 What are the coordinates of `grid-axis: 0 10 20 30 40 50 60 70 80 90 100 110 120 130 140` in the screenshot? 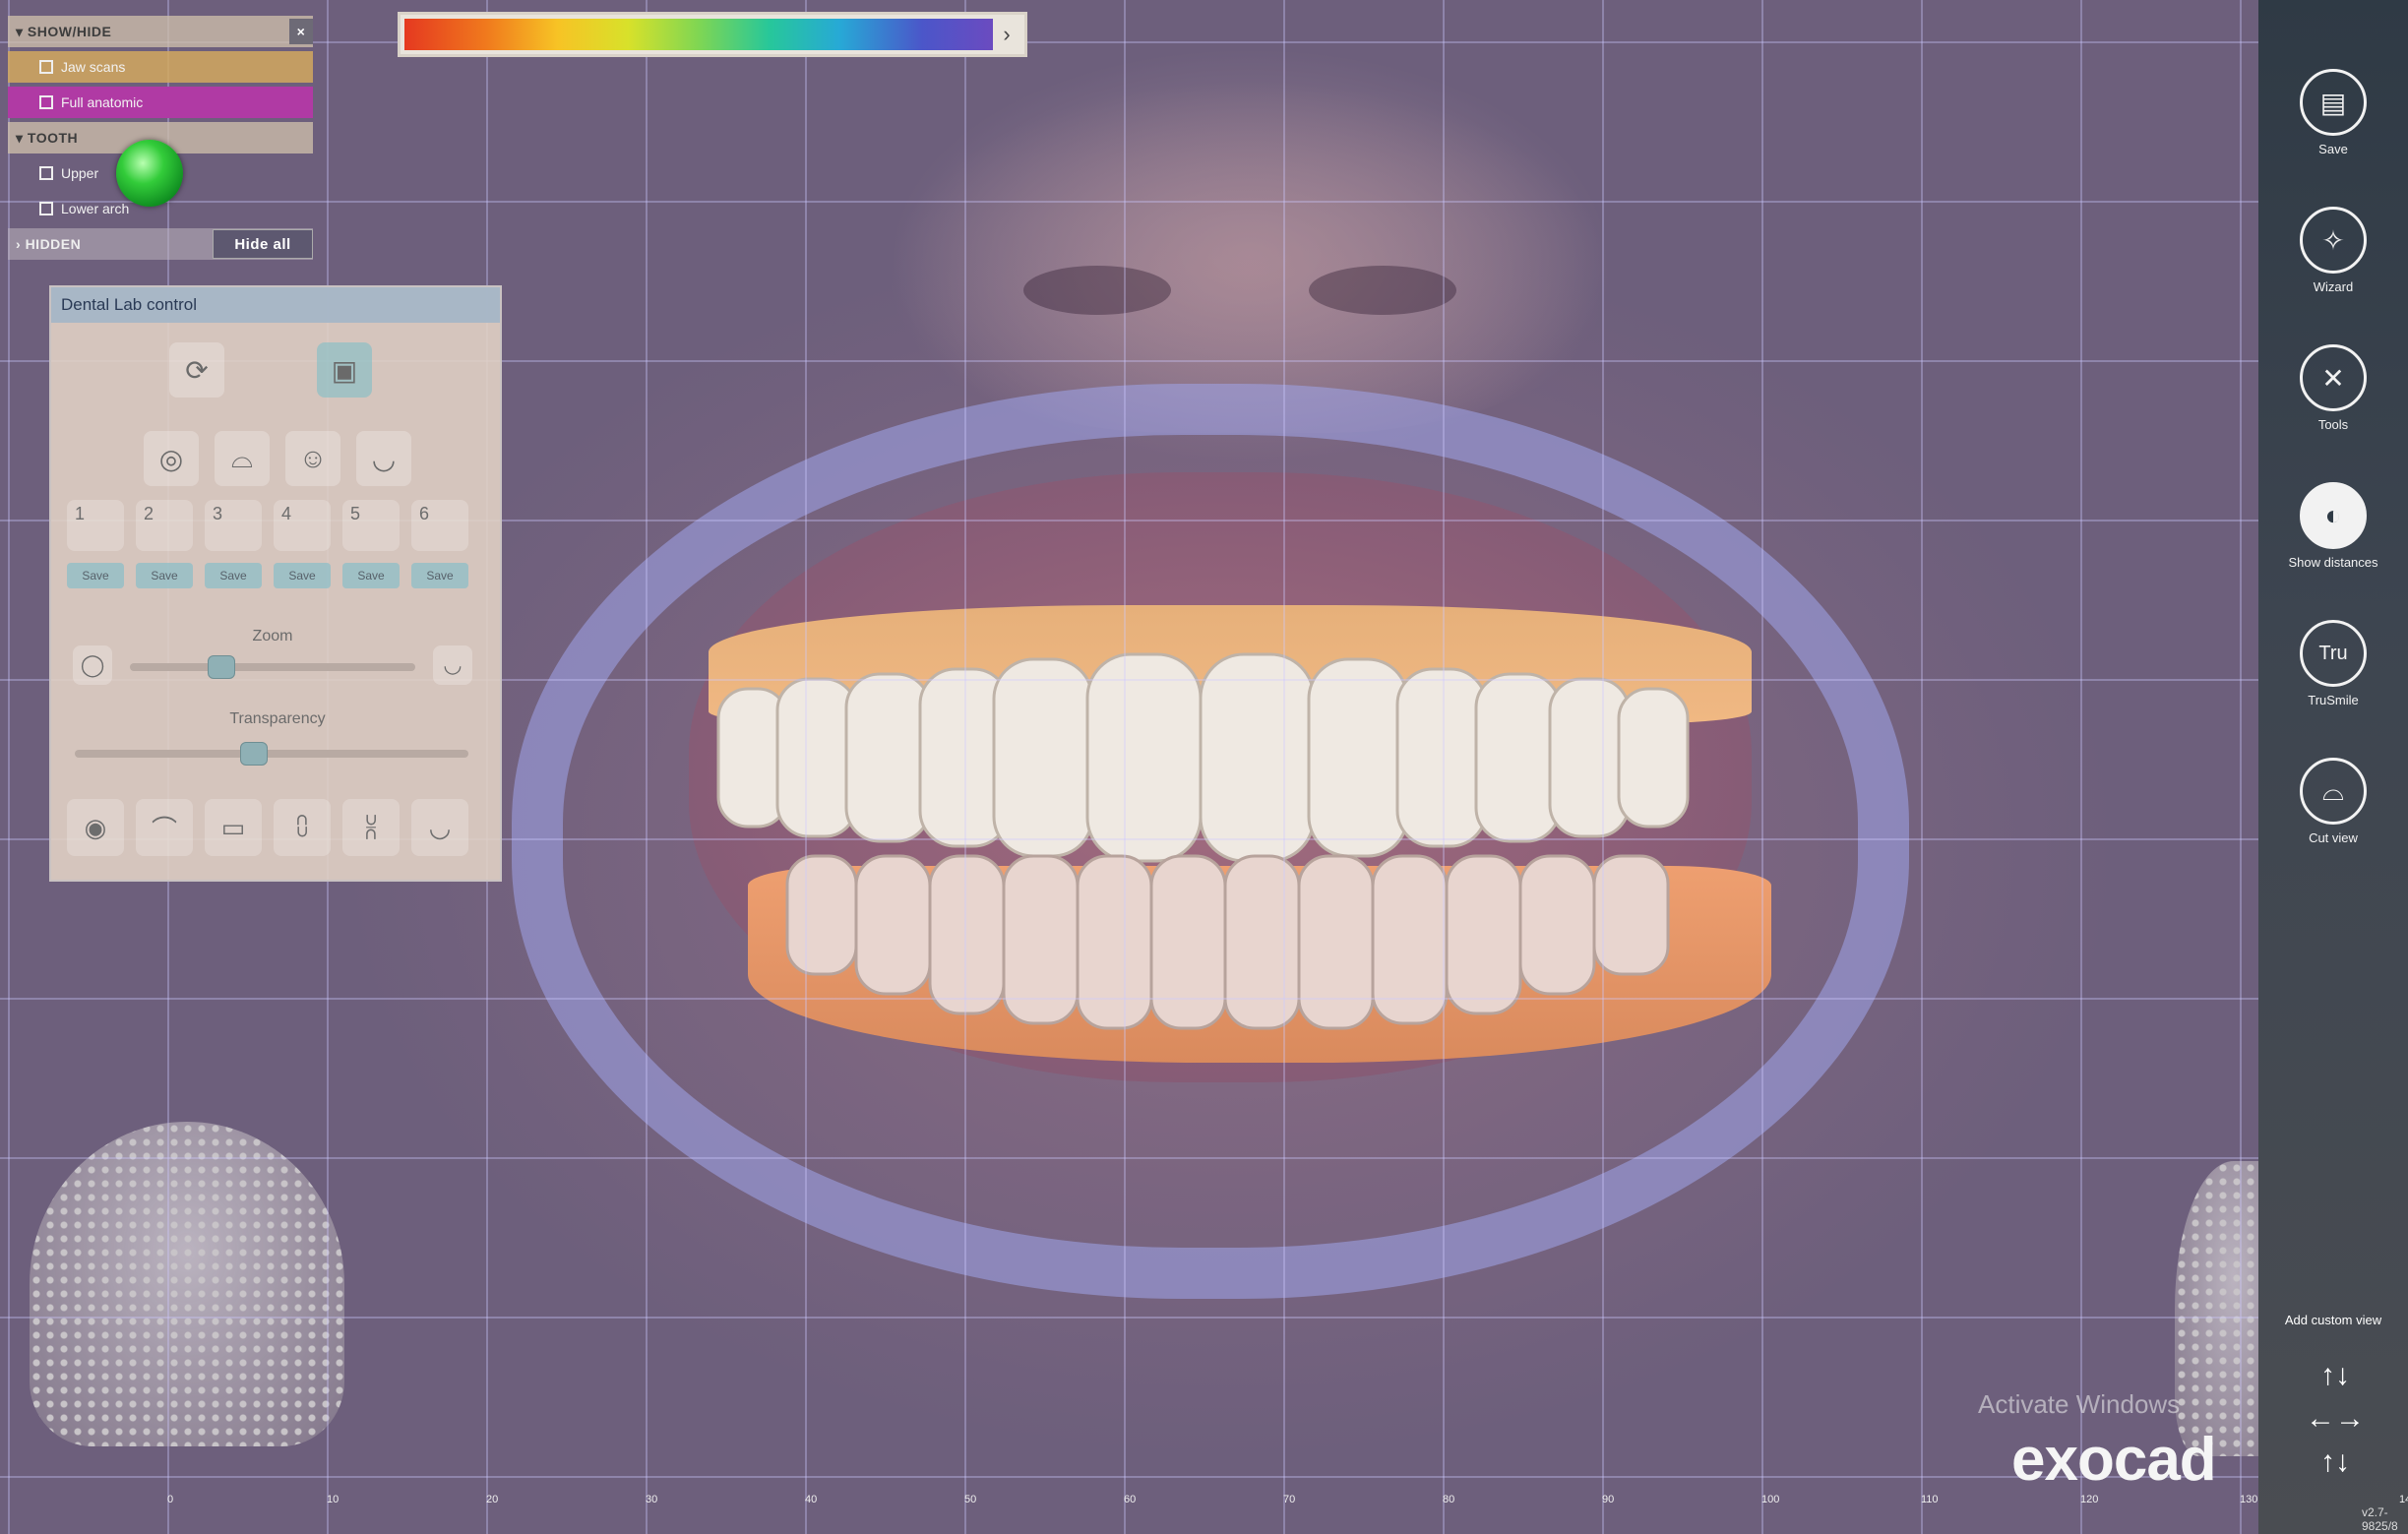 It's located at (1204, 1503).